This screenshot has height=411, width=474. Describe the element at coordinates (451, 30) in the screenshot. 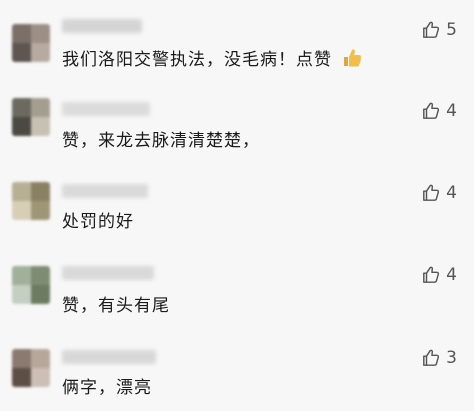

I see `like-count: 5` at that location.